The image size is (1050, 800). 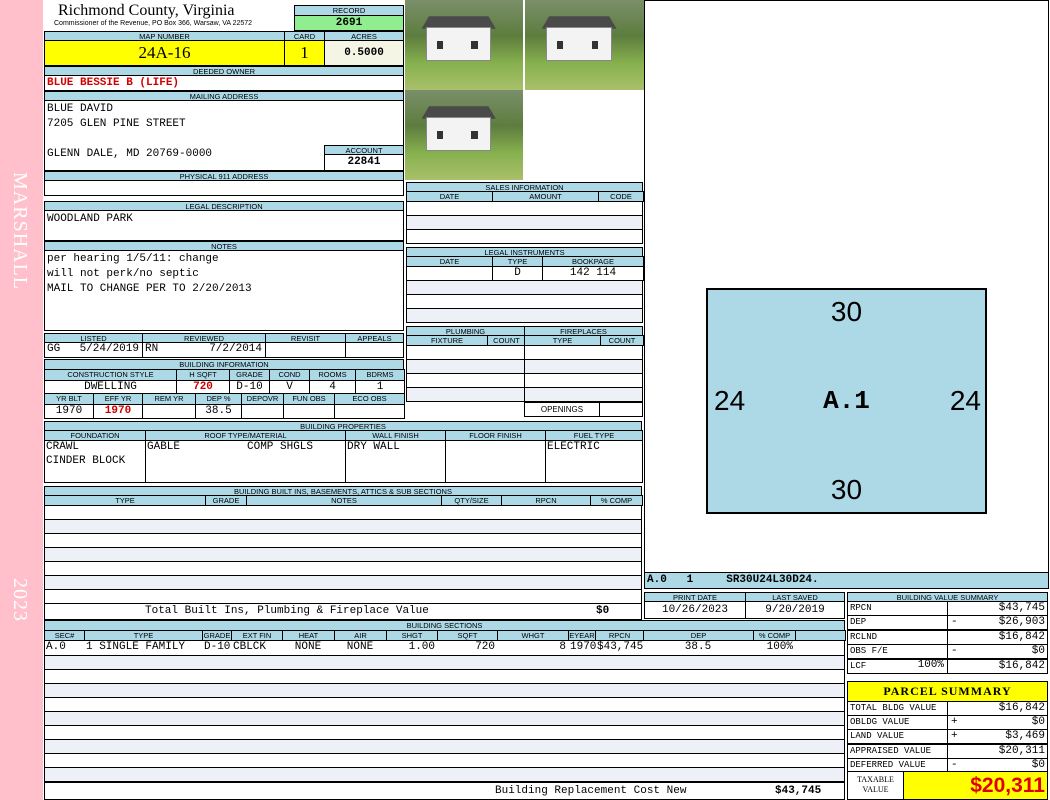 I want to click on ps-value: $0, so click(x=997, y=723).